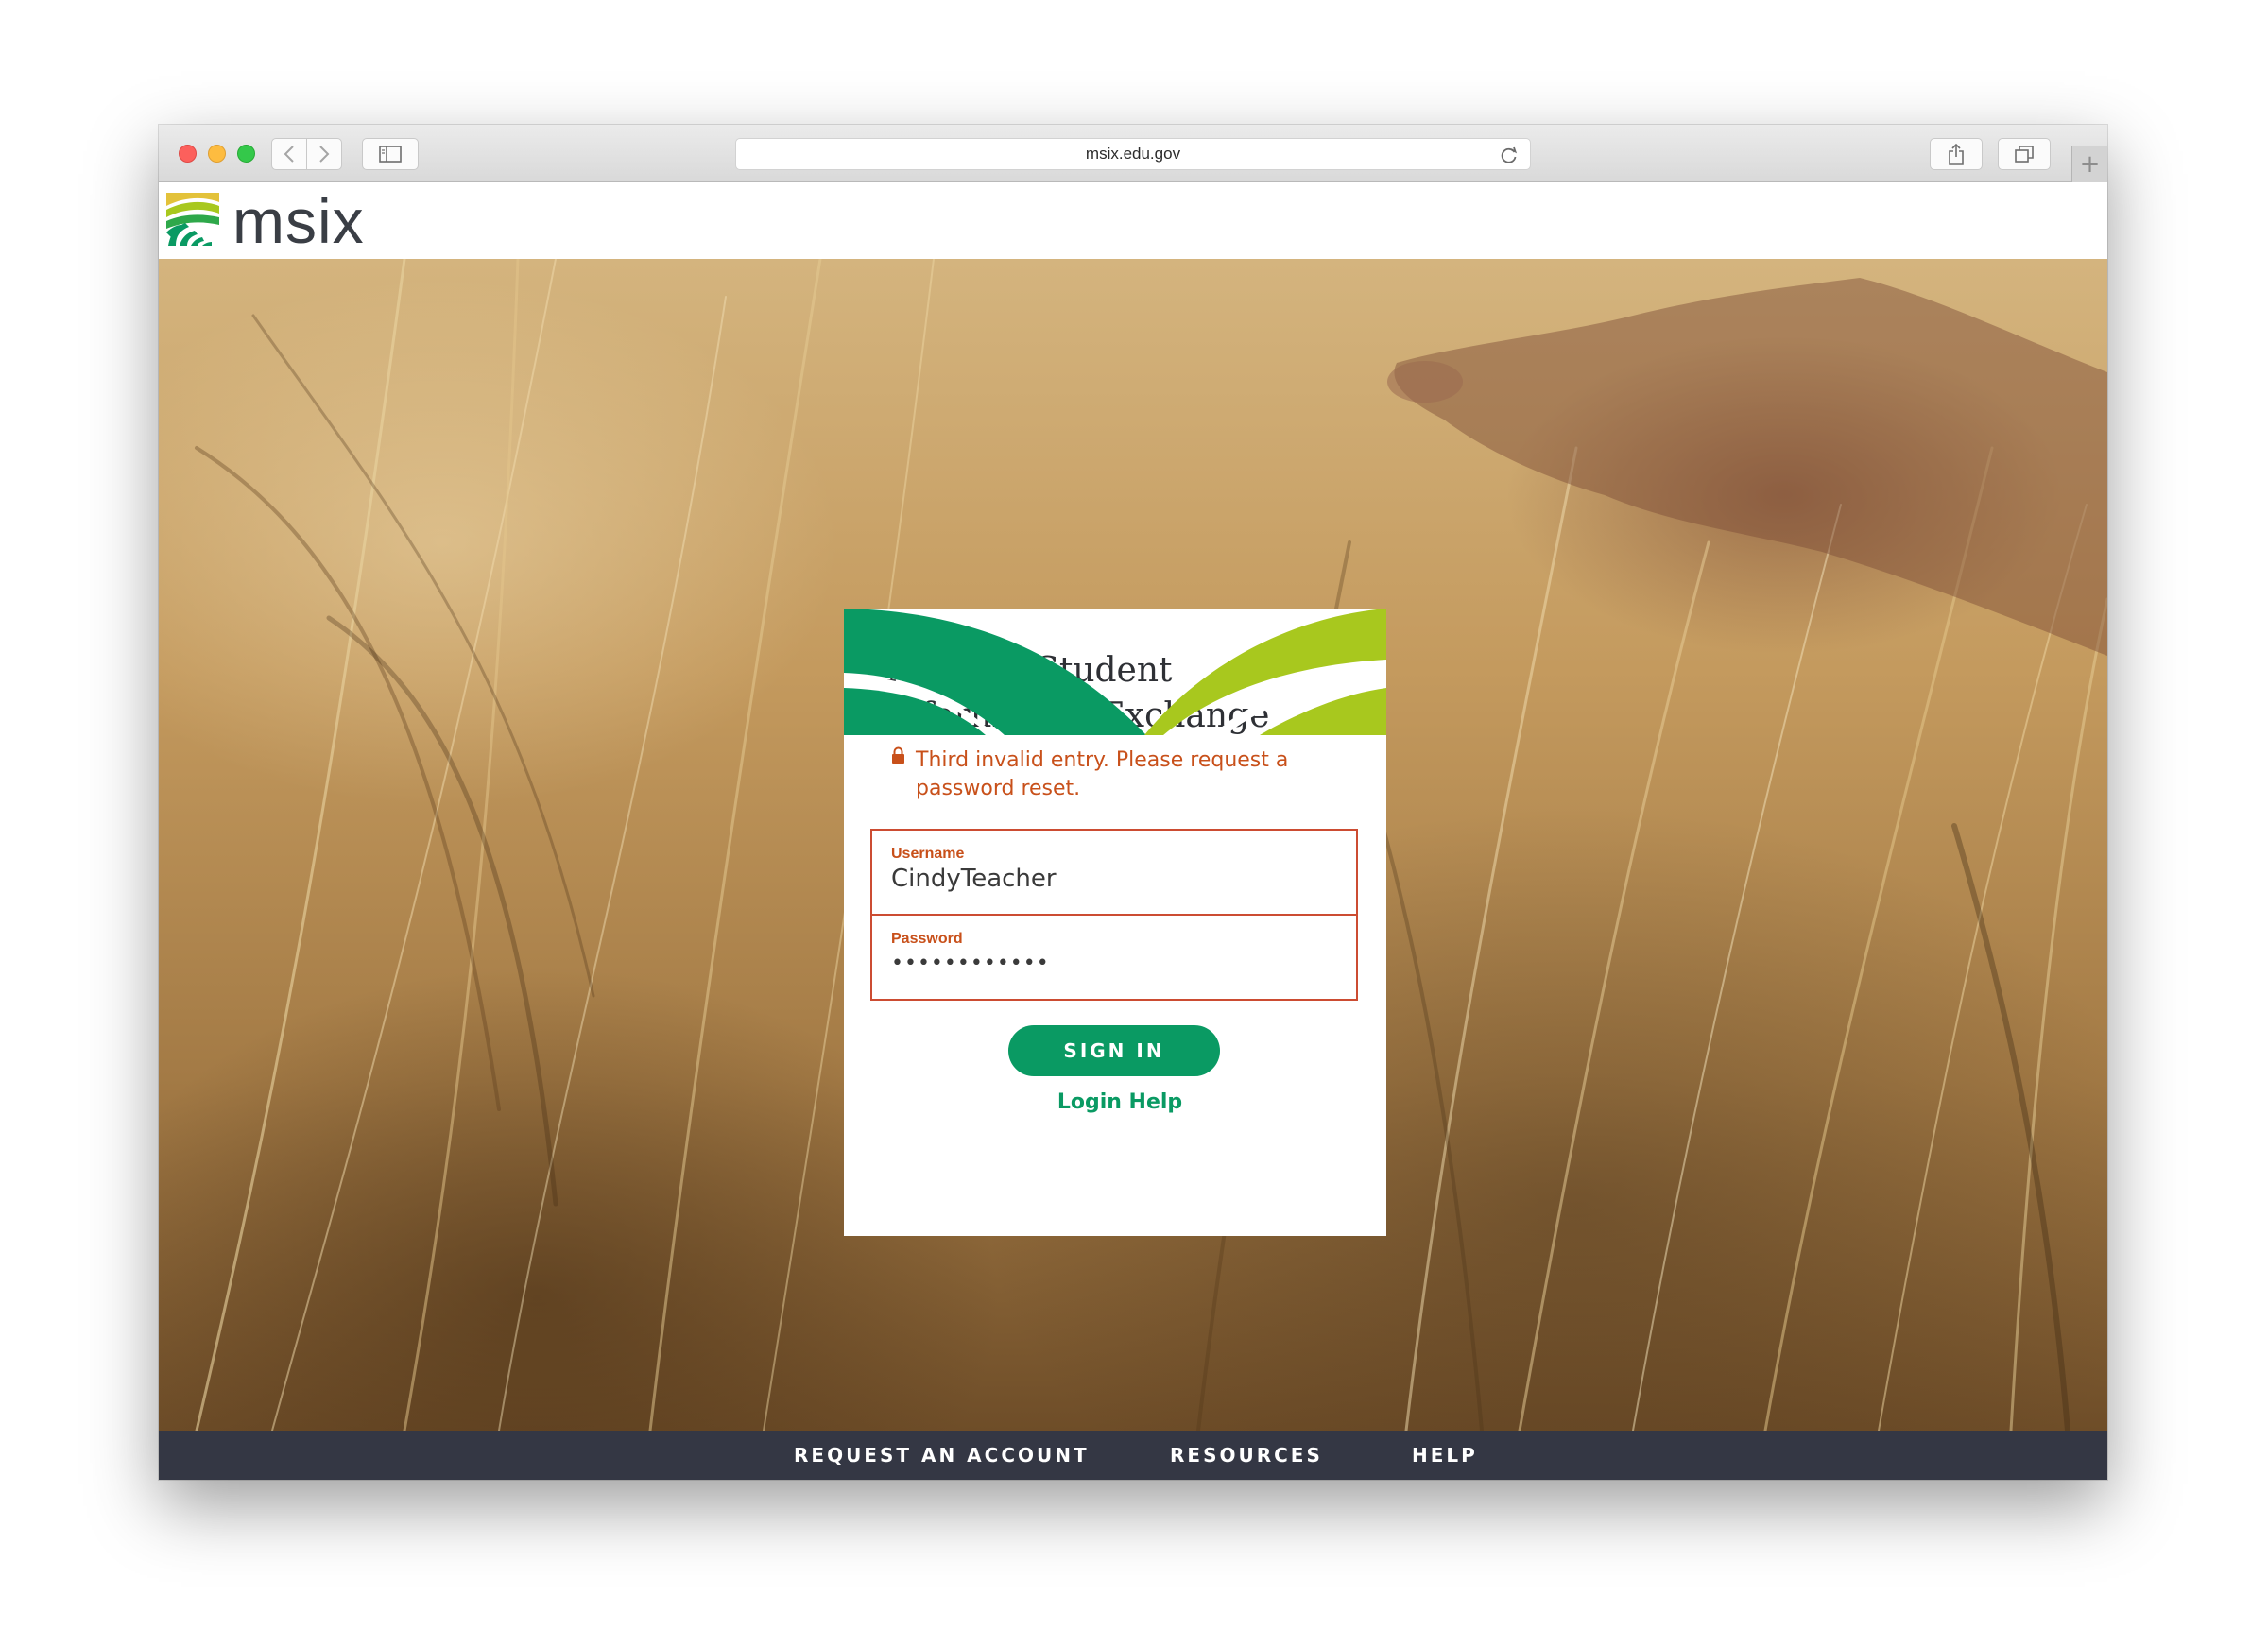  What do you see at coordinates (1246, 1456) in the screenshot?
I see `resources-link: RESOURCES` at bounding box center [1246, 1456].